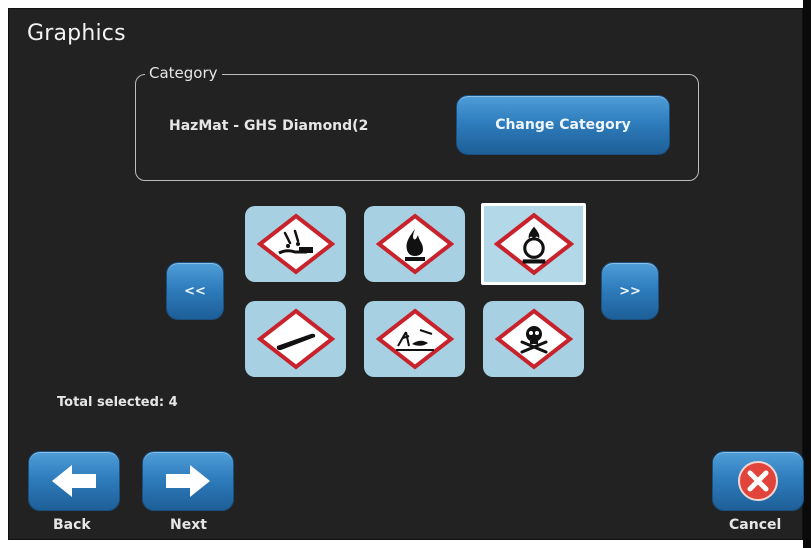  I want to click on total-selected-count: Total selected: 4, so click(117, 402).